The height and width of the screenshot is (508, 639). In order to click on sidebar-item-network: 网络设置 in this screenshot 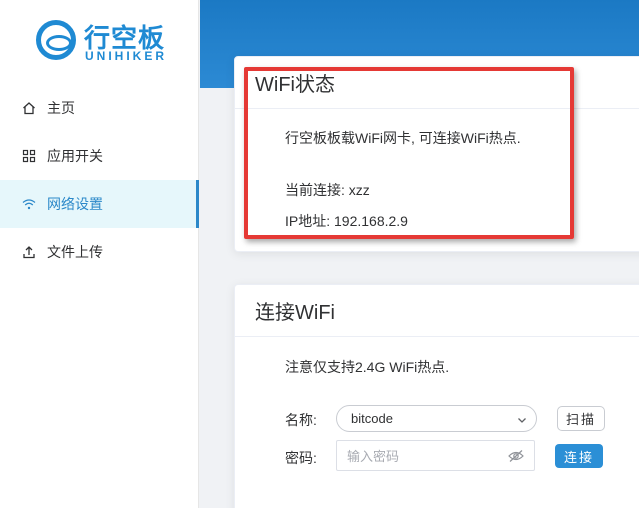, I will do `click(99, 204)`.